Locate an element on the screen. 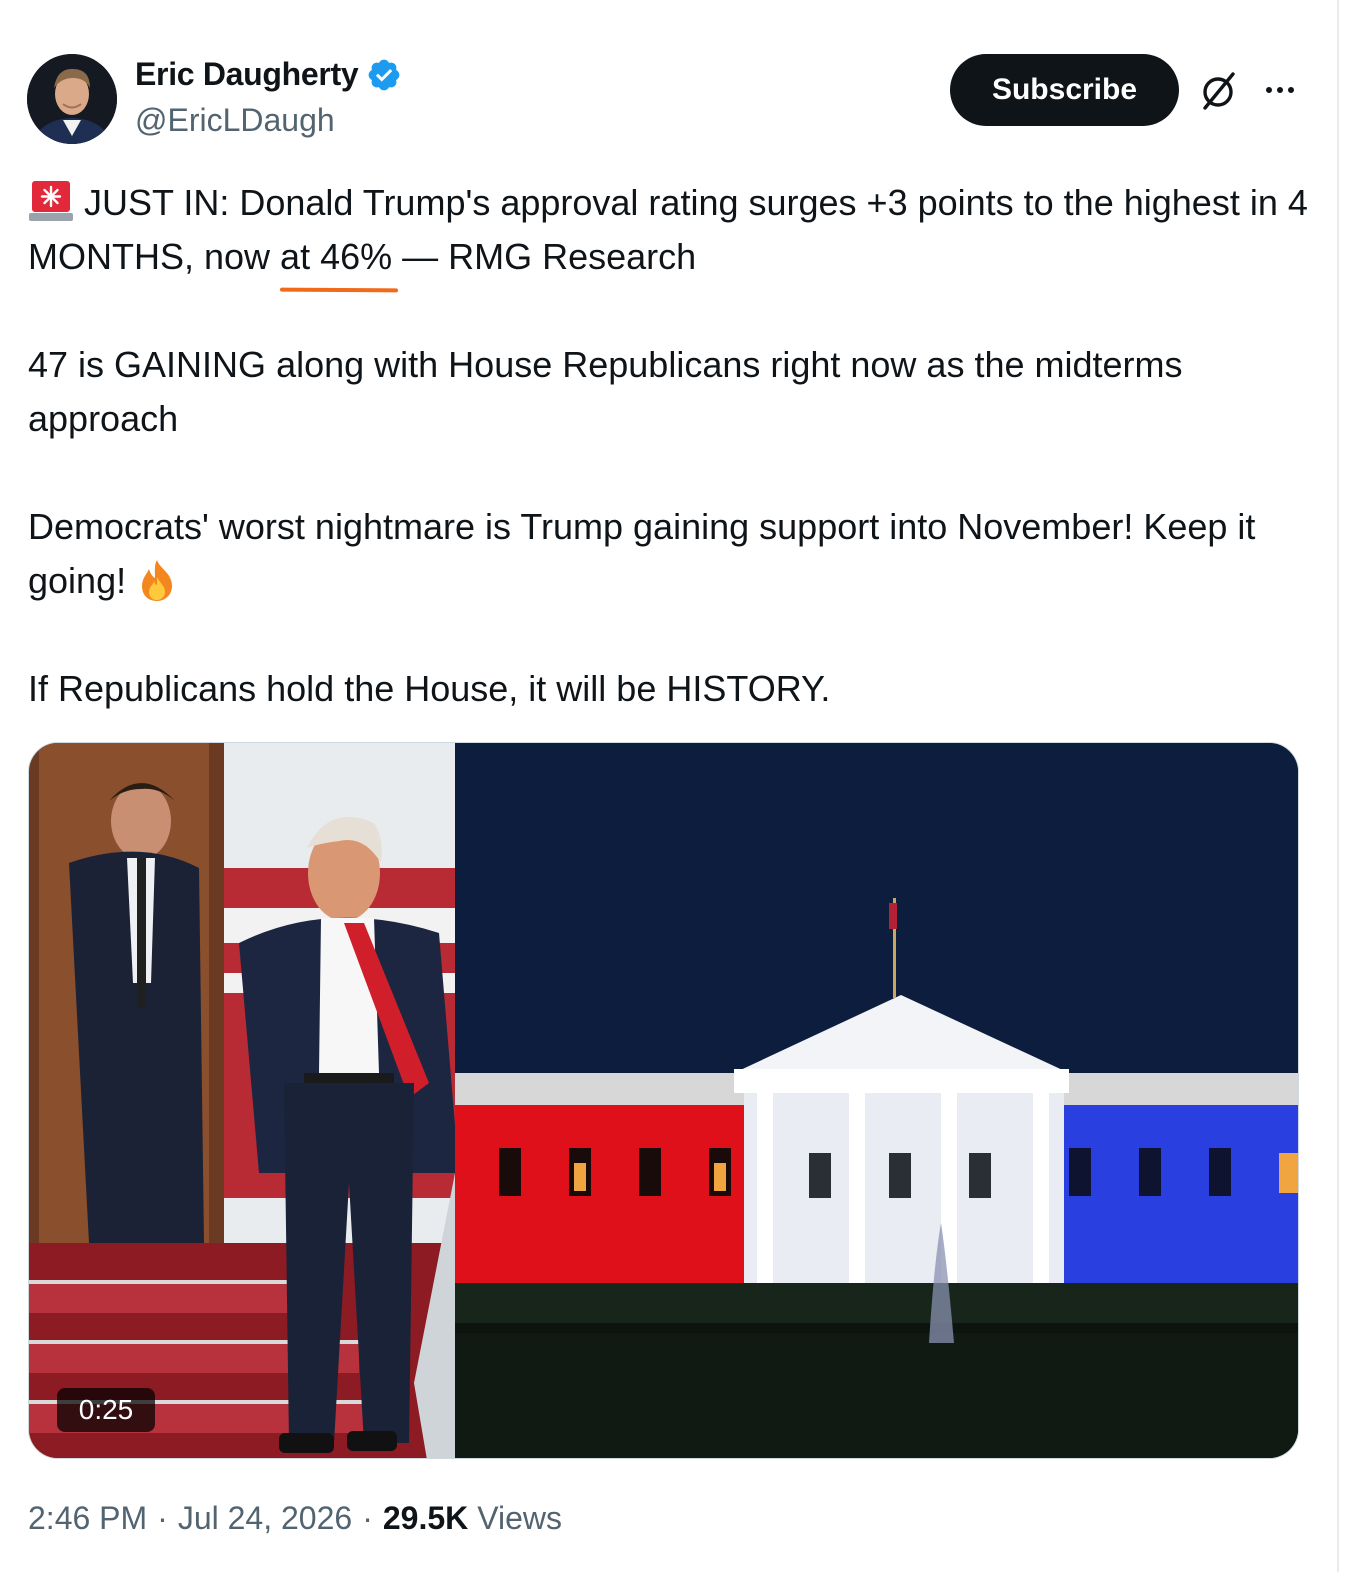 This screenshot has width=1347, height=1572. avatar is located at coordinates (72, 99).